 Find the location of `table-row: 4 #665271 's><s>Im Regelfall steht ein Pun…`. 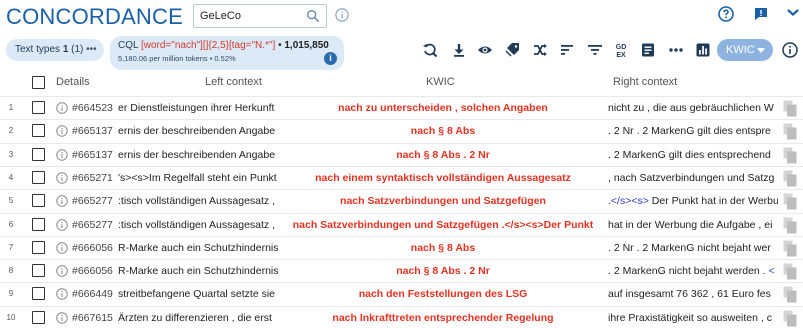

table-row: 4 #665271 's><s>Im Regelfall steht ein Pun… is located at coordinates (401, 176).